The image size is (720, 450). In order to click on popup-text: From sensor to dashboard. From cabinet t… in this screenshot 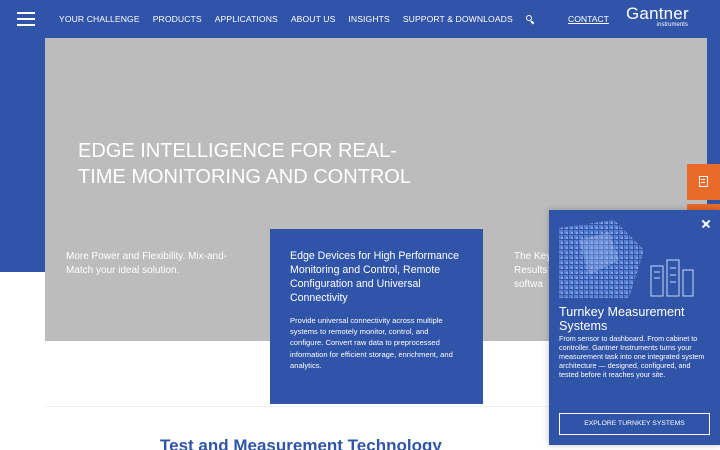, I will do `click(632, 356)`.